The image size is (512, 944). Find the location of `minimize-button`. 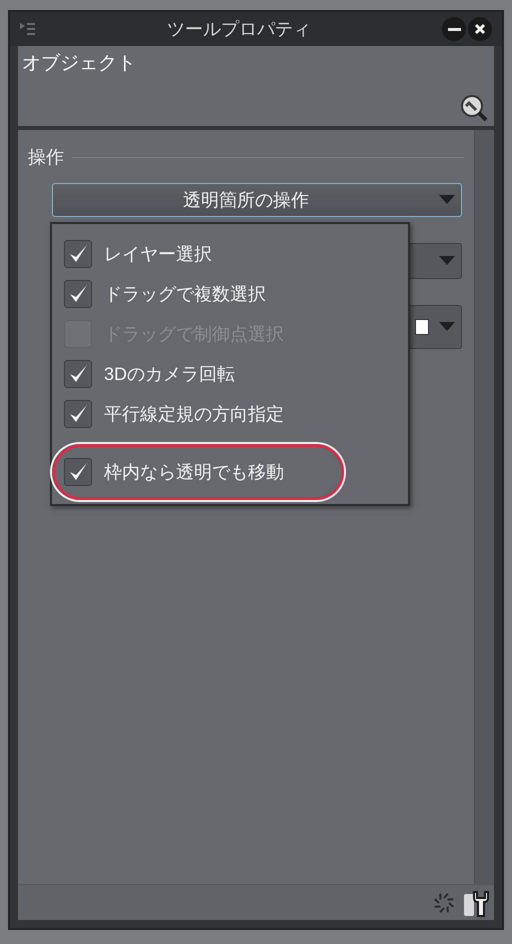

minimize-button is located at coordinates (454, 29).